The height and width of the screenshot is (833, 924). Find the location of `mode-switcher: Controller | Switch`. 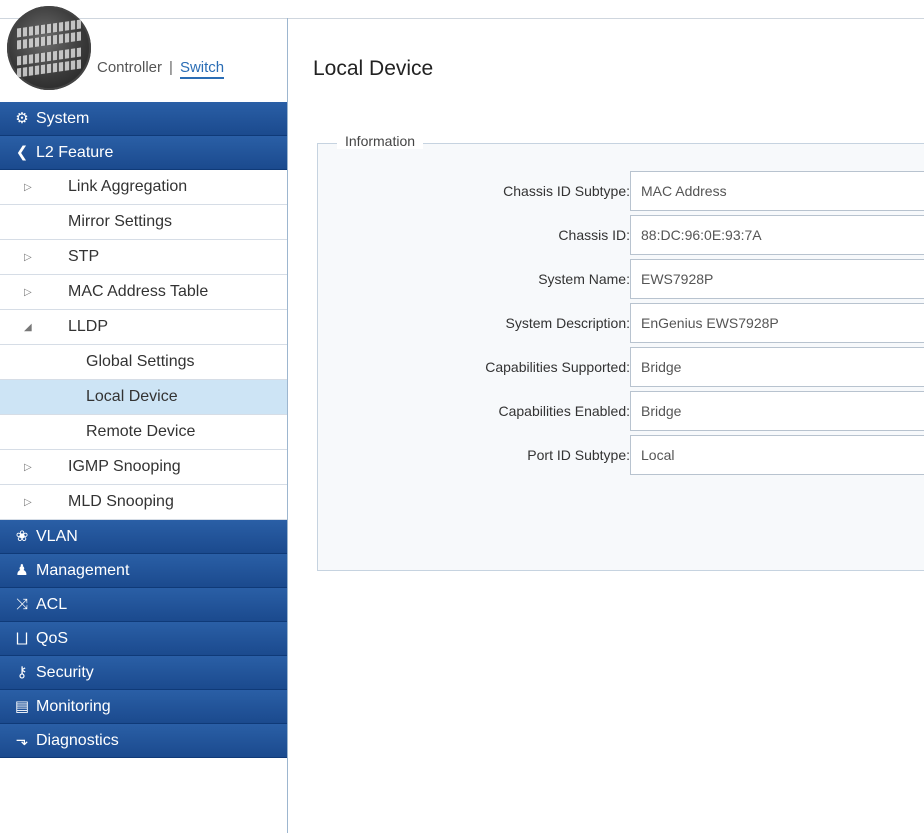

mode-switcher: Controller | Switch is located at coordinates (161, 69).